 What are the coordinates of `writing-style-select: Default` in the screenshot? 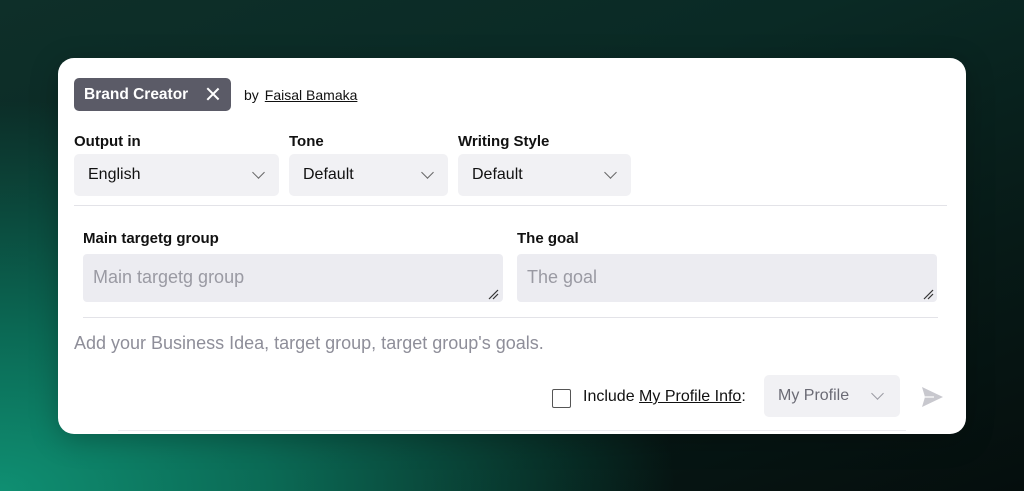 It's located at (544, 175).